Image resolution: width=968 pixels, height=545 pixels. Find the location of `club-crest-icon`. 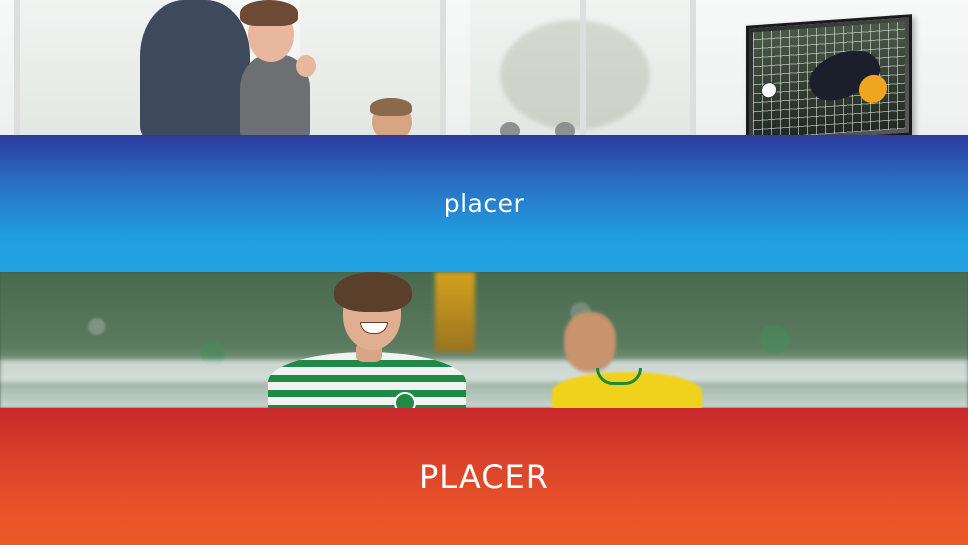

club-crest-icon is located at coordinates (405, 400).